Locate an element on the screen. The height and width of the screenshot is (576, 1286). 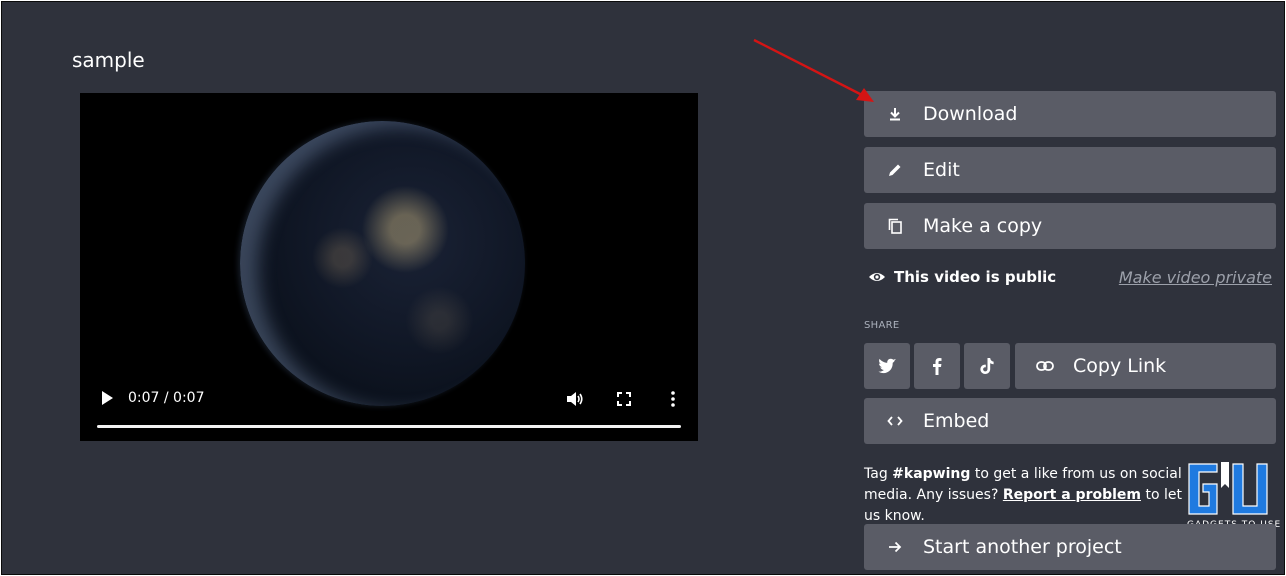
arrow-right-icon is located at coordinates (895, 547).